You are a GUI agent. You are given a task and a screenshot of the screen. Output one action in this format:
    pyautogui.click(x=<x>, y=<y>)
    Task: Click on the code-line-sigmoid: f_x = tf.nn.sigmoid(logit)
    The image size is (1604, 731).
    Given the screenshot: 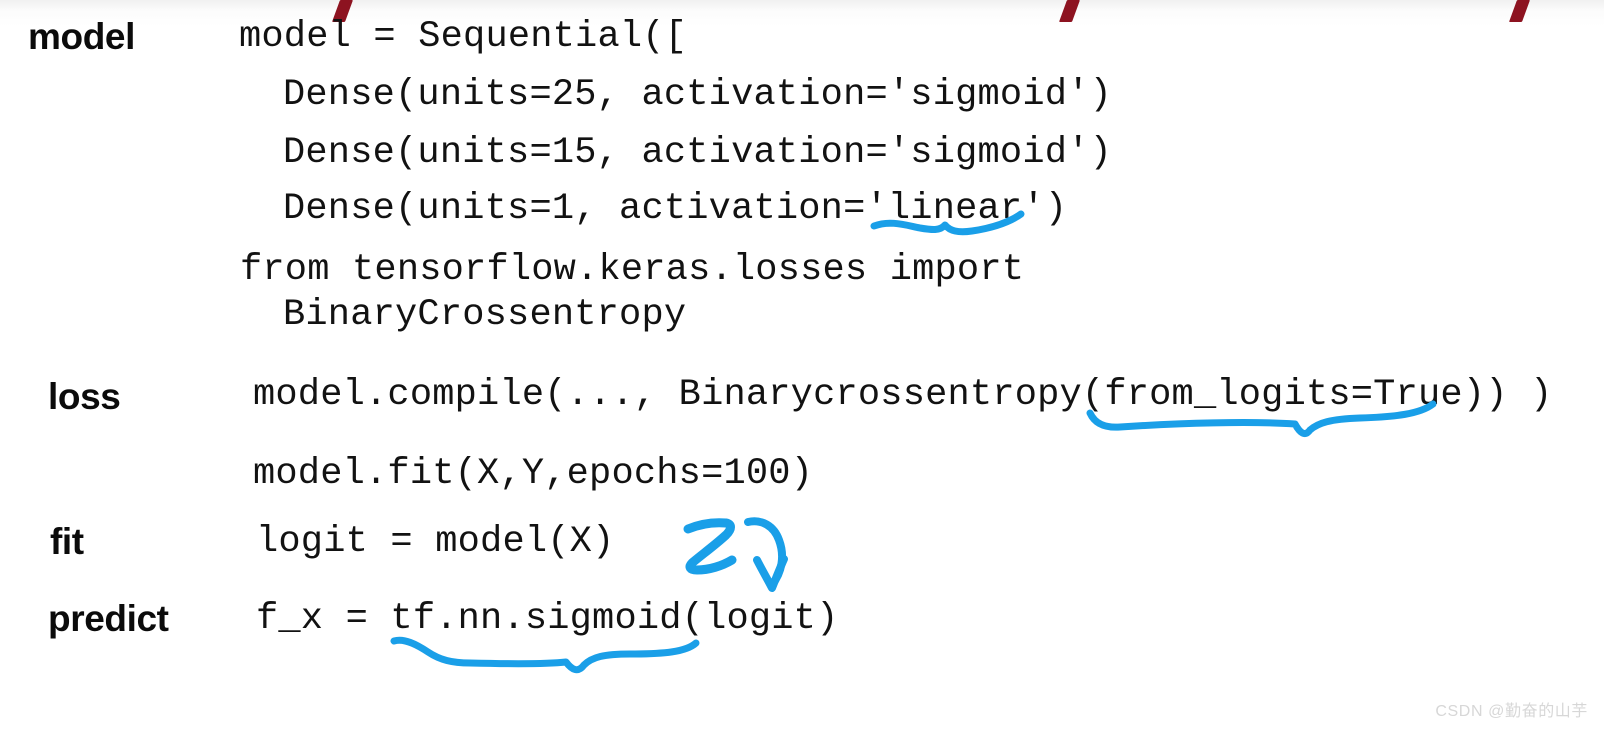 What is the action you would take?
    pyautogui.click(x=547, y=619)
    